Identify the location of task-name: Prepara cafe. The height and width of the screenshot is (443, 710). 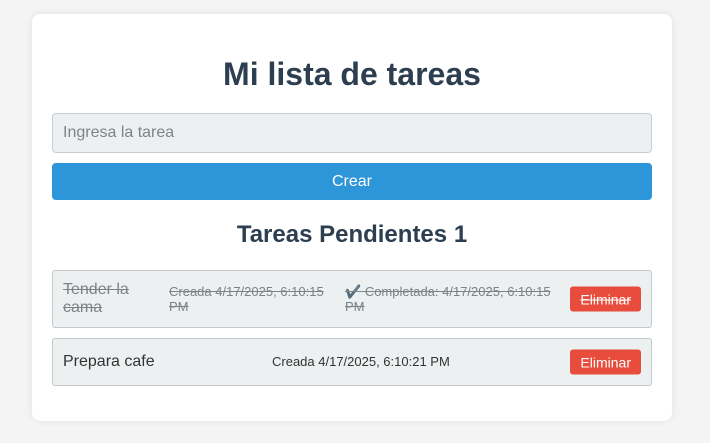
(109, 362).